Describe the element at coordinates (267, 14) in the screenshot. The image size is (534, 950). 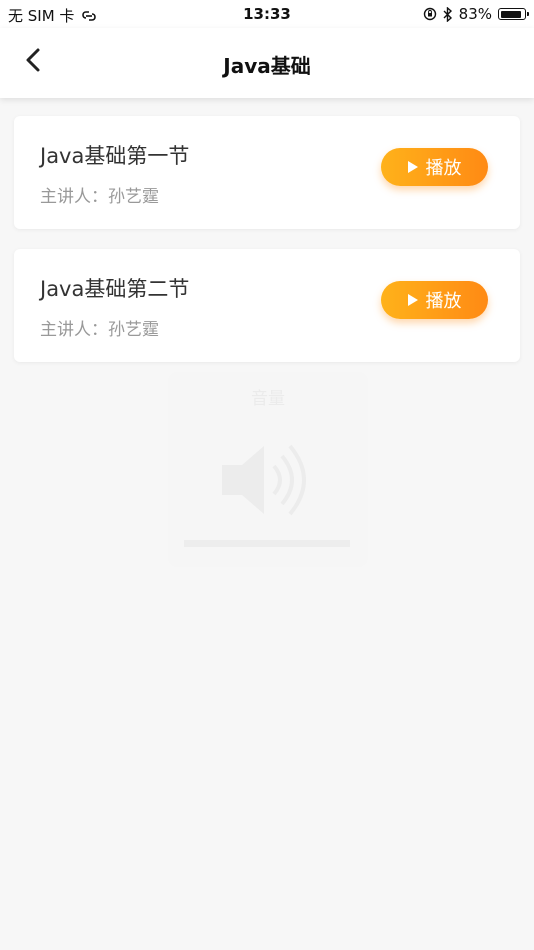
I see `status-bar: 无 SIM 卡 13:33 83%` at that location.